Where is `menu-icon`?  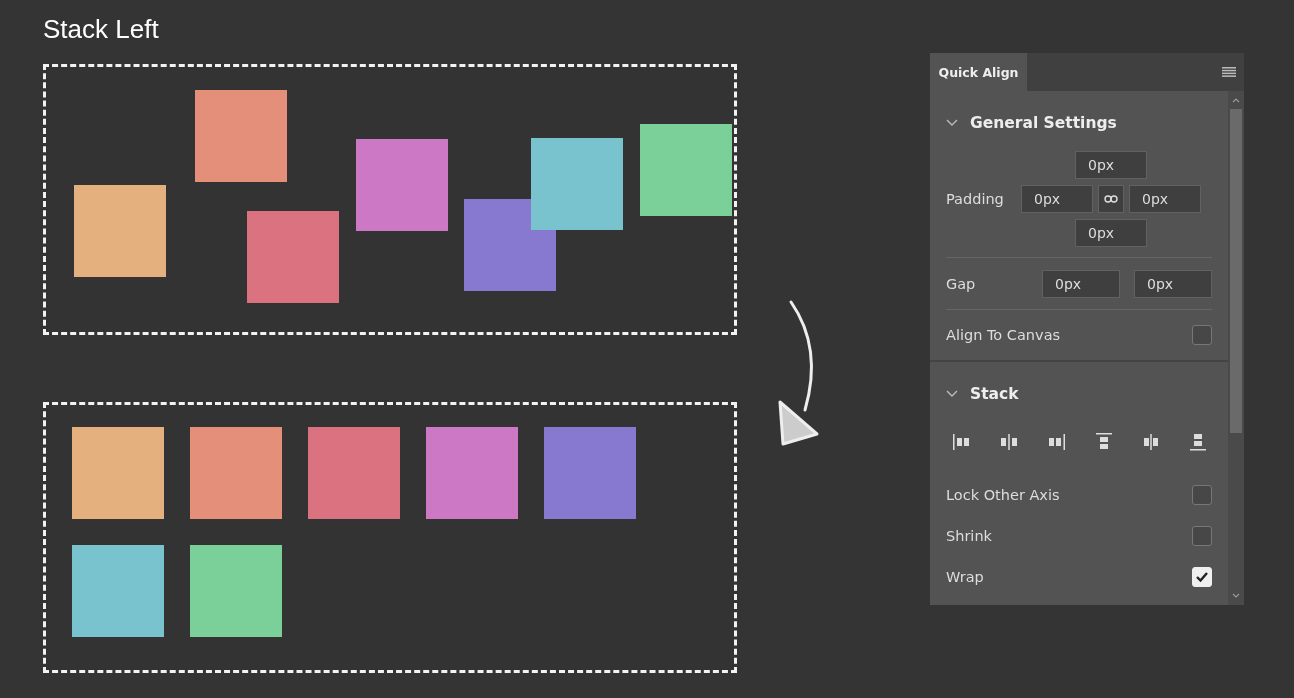
menu-icon is located at coordinates (1229, 72).